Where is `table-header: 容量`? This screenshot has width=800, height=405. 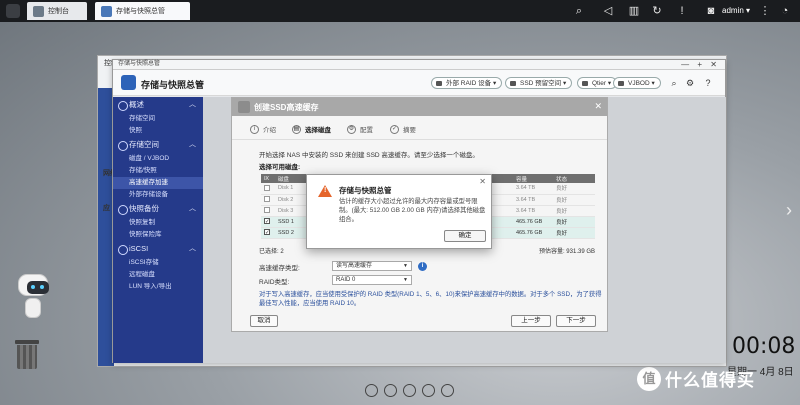
table-header: 容量 is located at coordinates (533, 178).